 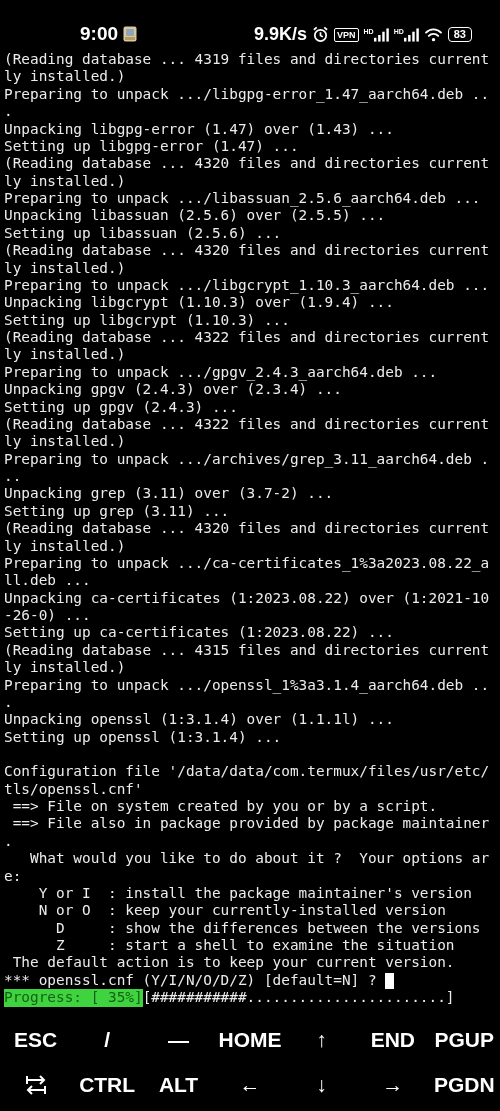 What do you see at coordinates (242, 911) in the screenshot?
I see `terminal-line: N or O : keep your currently-installed version` at bounding box center [242, 911].